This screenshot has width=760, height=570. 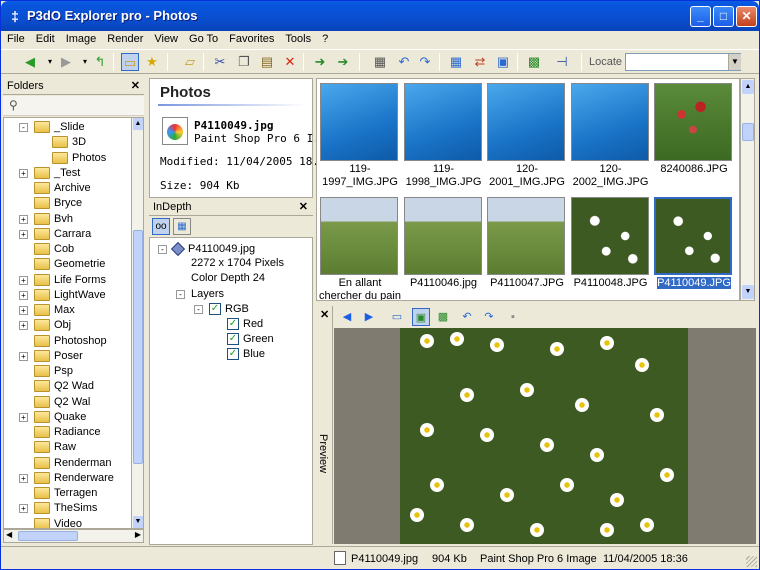 What do you see at coordinates (251, 38) in the screenshot?
I see `menu-item-favorites: Favorites` at bounding box center [251, 38].